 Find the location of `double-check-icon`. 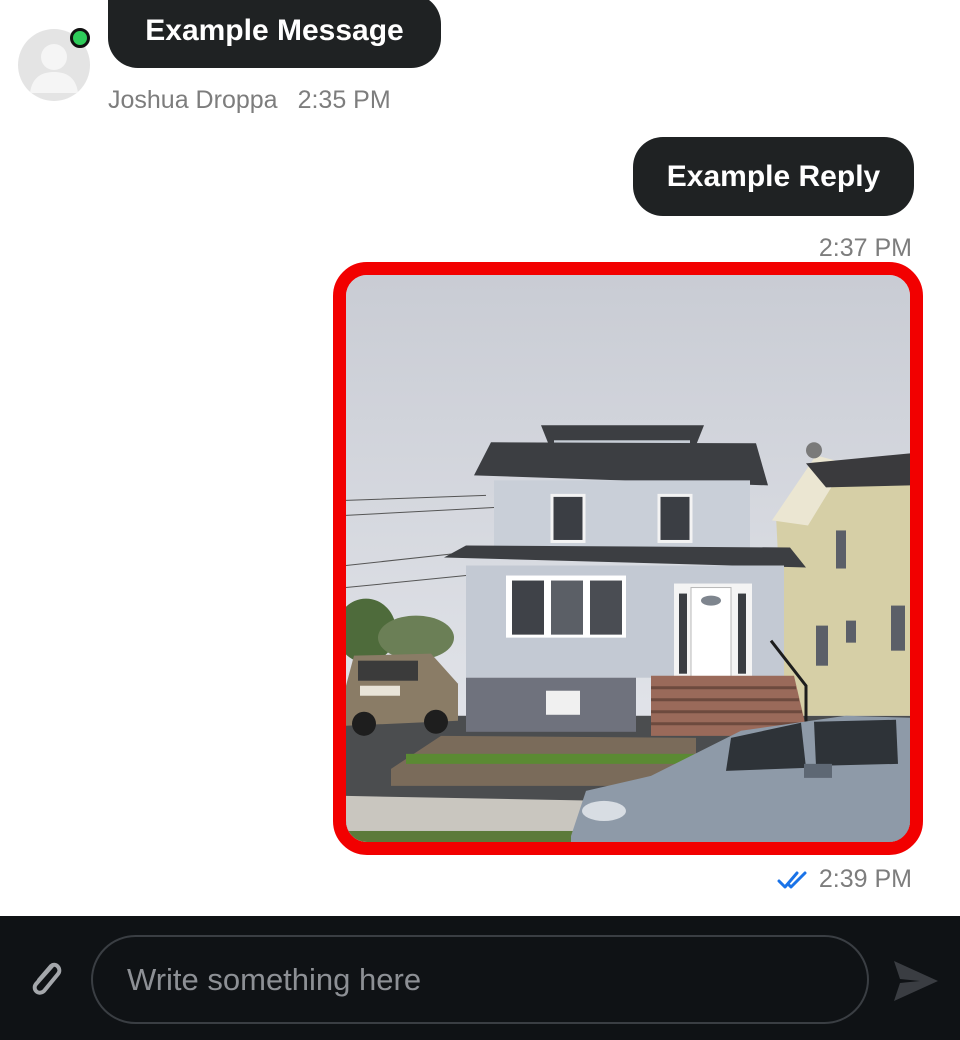

double-check-icon is located at coordinates (792, 879).